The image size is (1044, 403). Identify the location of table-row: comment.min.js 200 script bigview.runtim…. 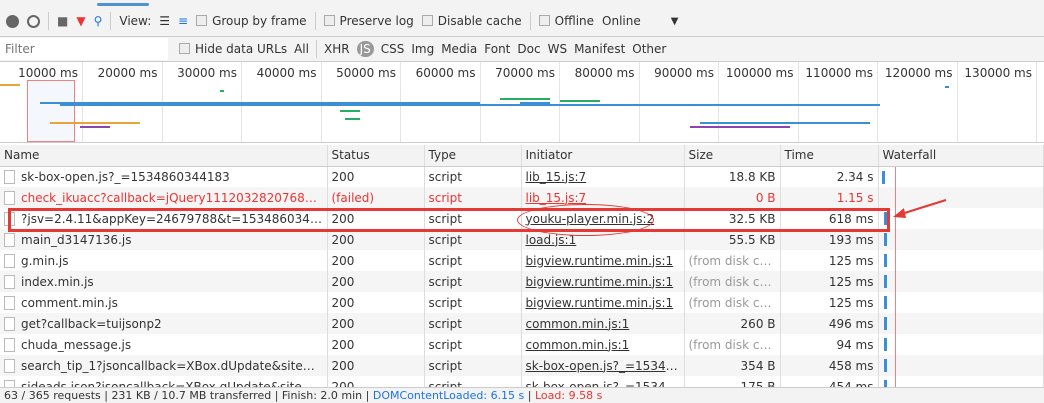
(522, 302).